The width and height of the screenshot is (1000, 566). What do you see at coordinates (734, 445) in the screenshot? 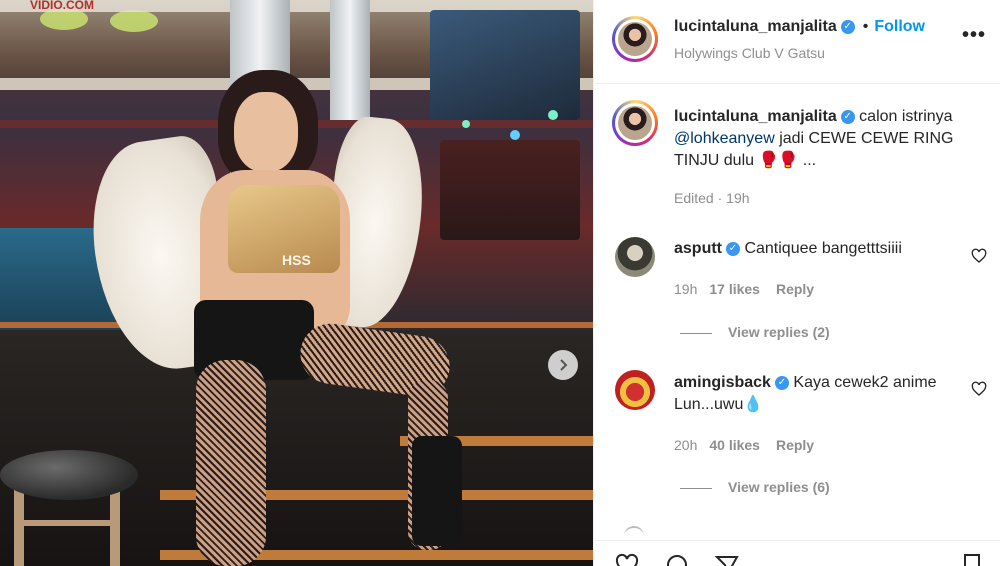
I see `comment-likes: 40 likes` at bounding box center [734, 445].